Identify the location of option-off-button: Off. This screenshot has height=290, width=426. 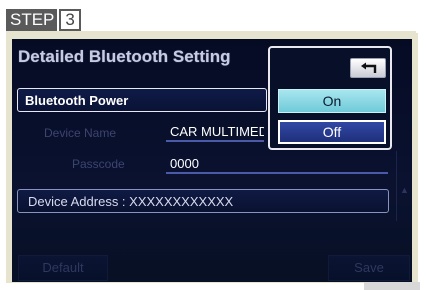
(332, 132).